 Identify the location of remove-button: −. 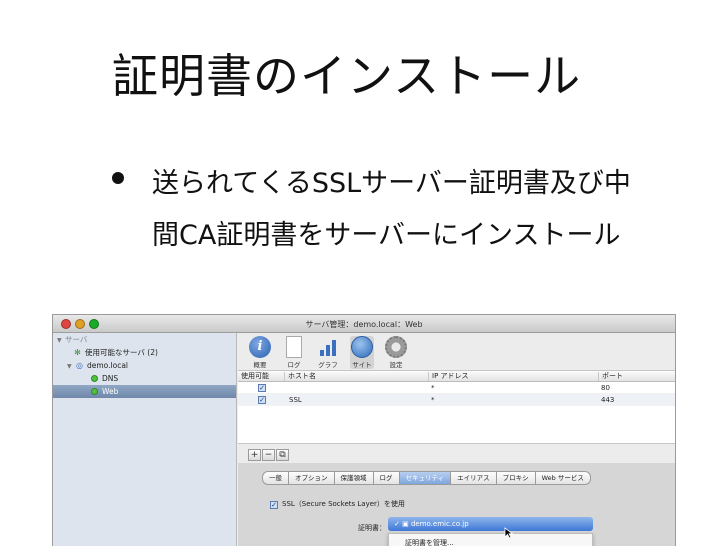
(268, 455).